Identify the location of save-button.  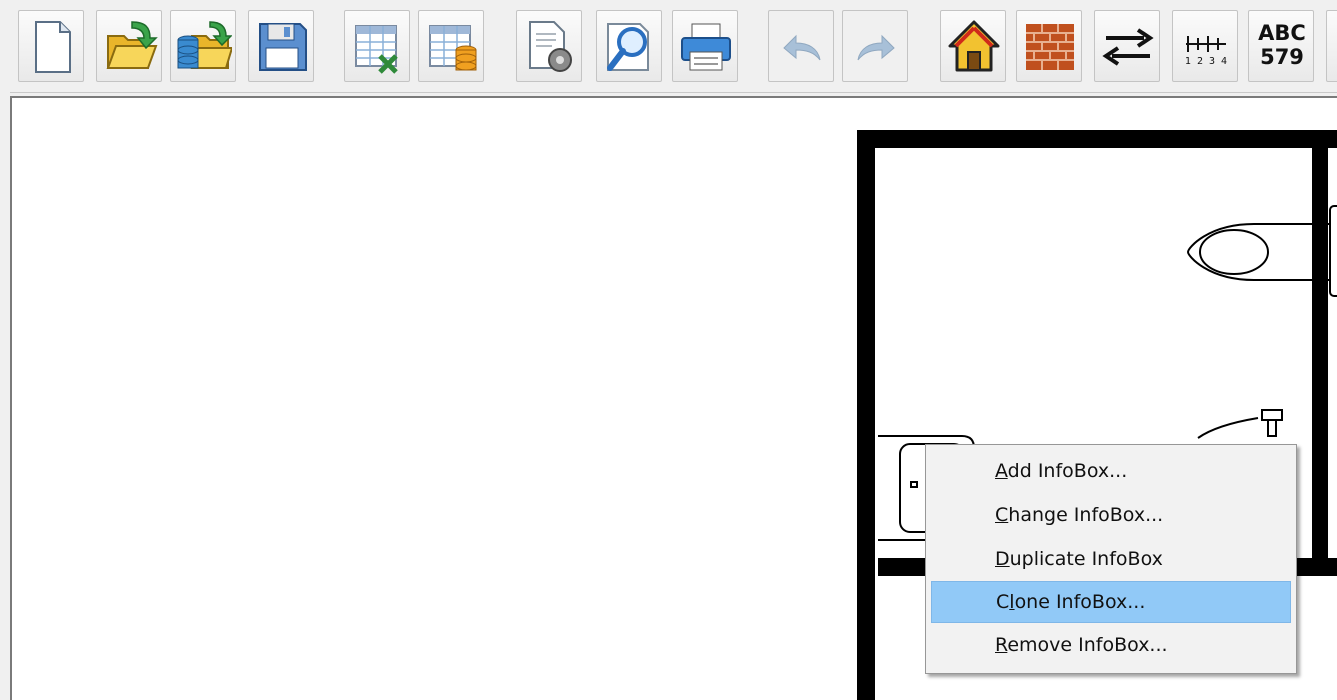
(281, 46).